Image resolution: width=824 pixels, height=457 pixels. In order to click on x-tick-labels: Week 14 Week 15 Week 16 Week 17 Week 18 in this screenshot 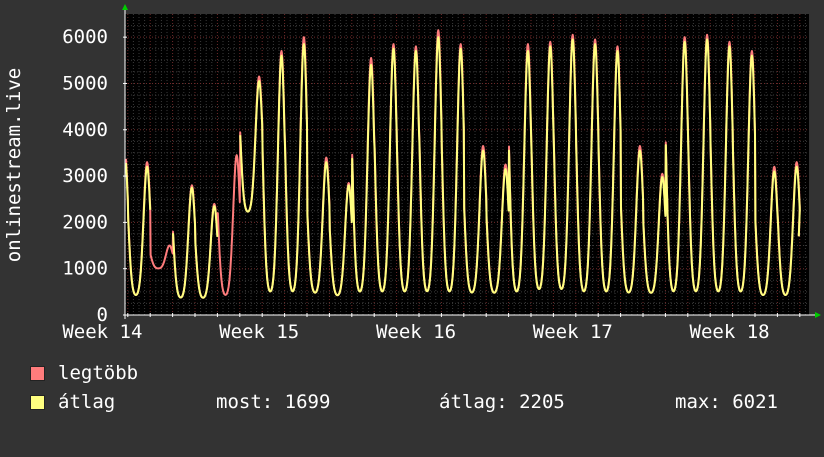, I will do `click(415, 332)`.